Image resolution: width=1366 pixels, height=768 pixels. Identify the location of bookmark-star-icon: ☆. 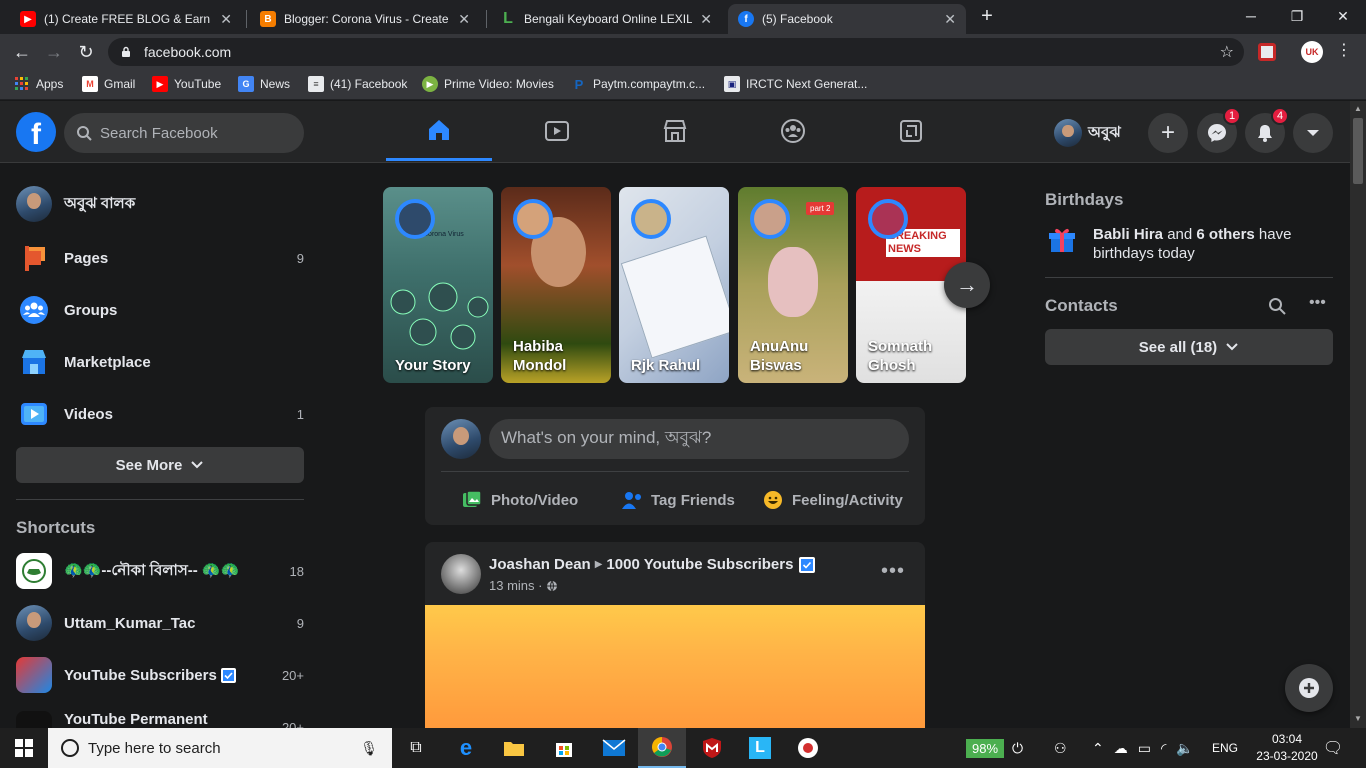
(1227, 52).